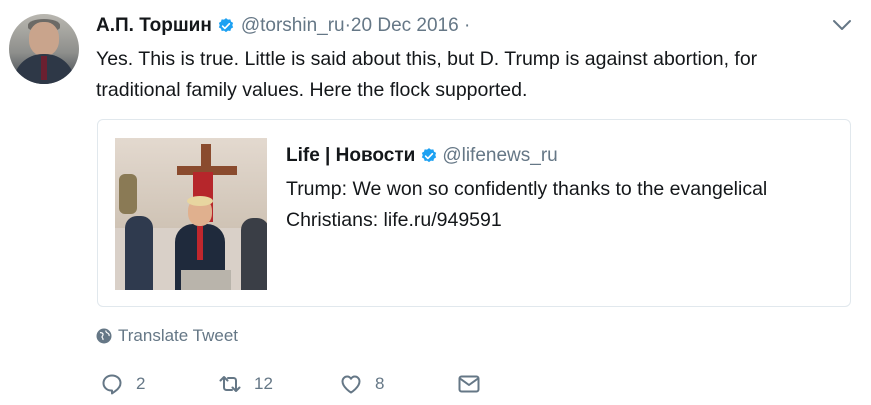 Image resolution: width=871 pixels, height=405 pixels. What do you see at coordinates (178, 336) in the screenshot?
I see `translate-label: Translate Tweet` at bounding box center [178, 336].